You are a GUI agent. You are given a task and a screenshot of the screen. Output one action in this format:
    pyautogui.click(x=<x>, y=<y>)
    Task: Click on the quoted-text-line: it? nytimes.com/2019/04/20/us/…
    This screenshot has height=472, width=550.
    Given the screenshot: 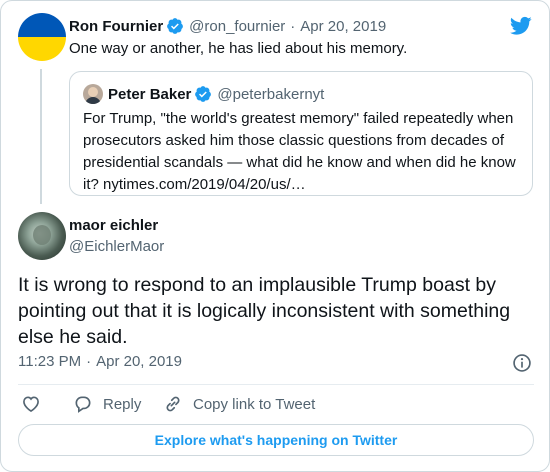 What is the action you would take?
    pyautogui.click(x=194, y=184)
    